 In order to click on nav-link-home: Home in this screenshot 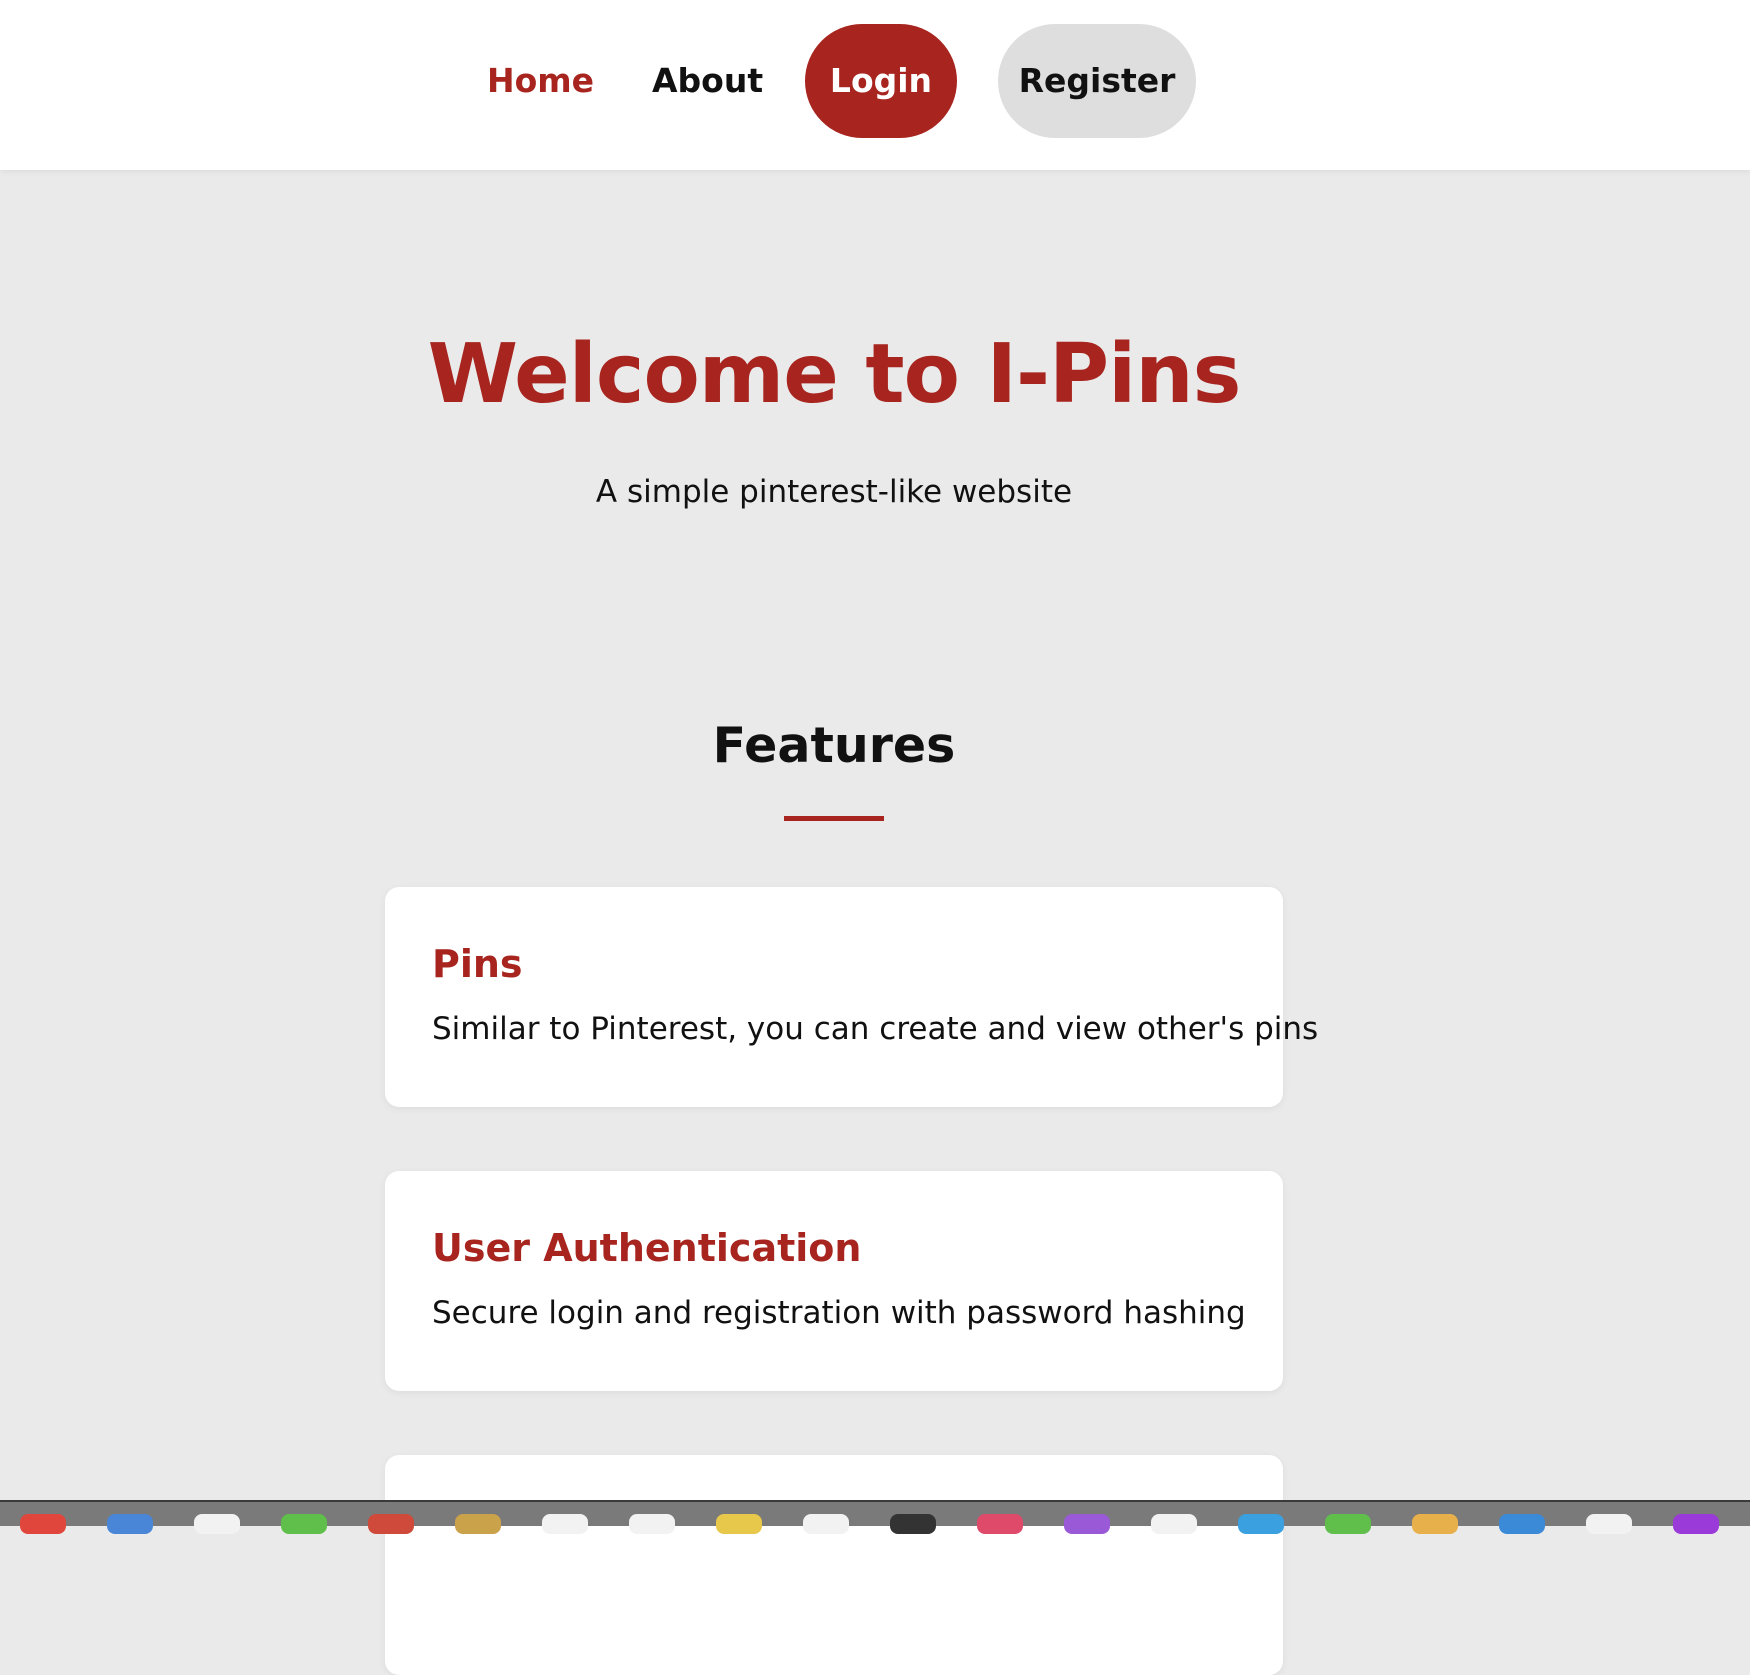, I will do `click(540, 81)`.